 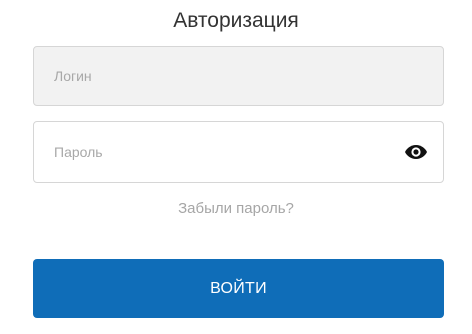 What do you see at coordinates (236, 20) in the screenshot?
I see `page-title: Авторизация` at bounding box center [236, 20].